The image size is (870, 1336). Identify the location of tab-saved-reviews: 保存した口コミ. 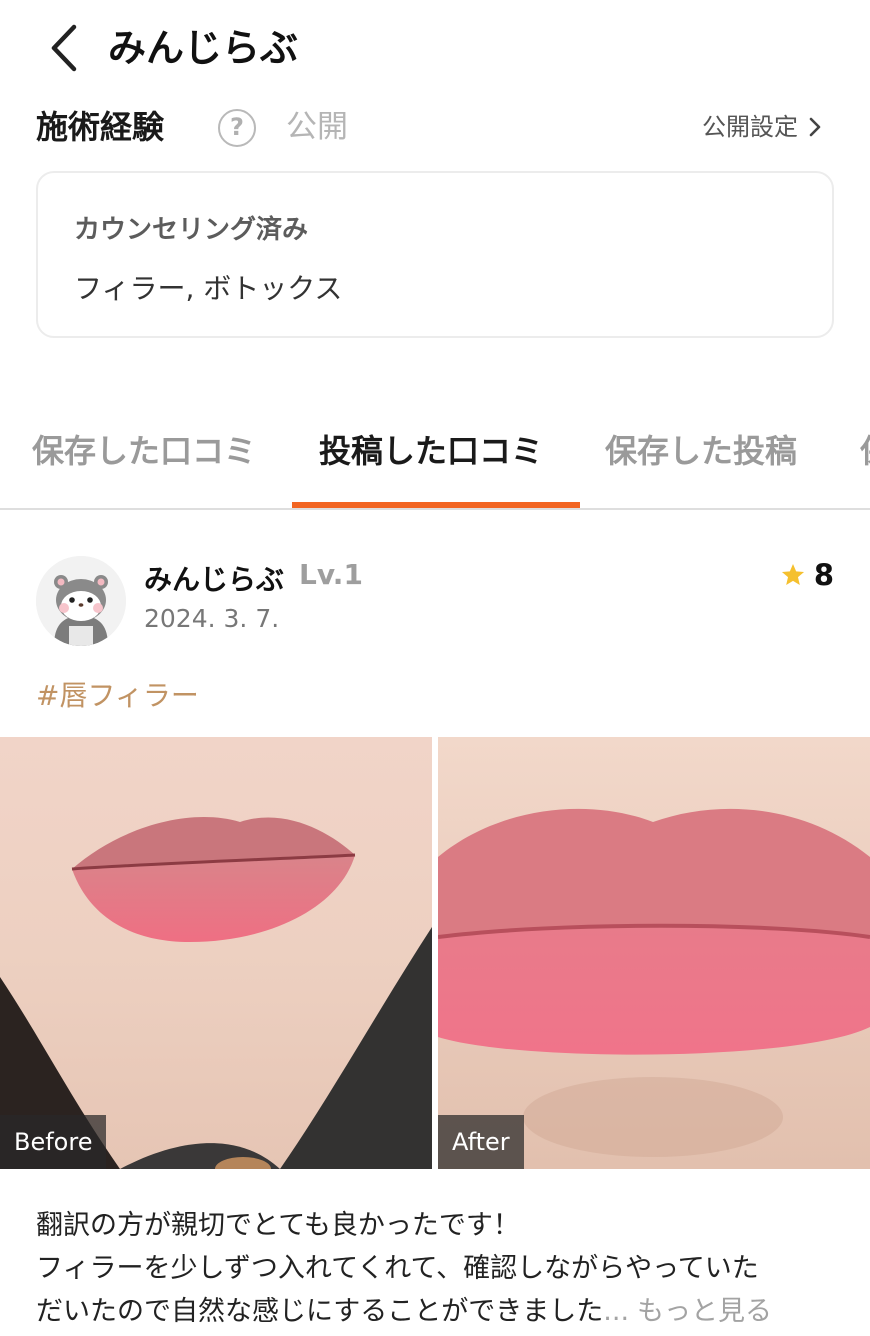
(144, 449).